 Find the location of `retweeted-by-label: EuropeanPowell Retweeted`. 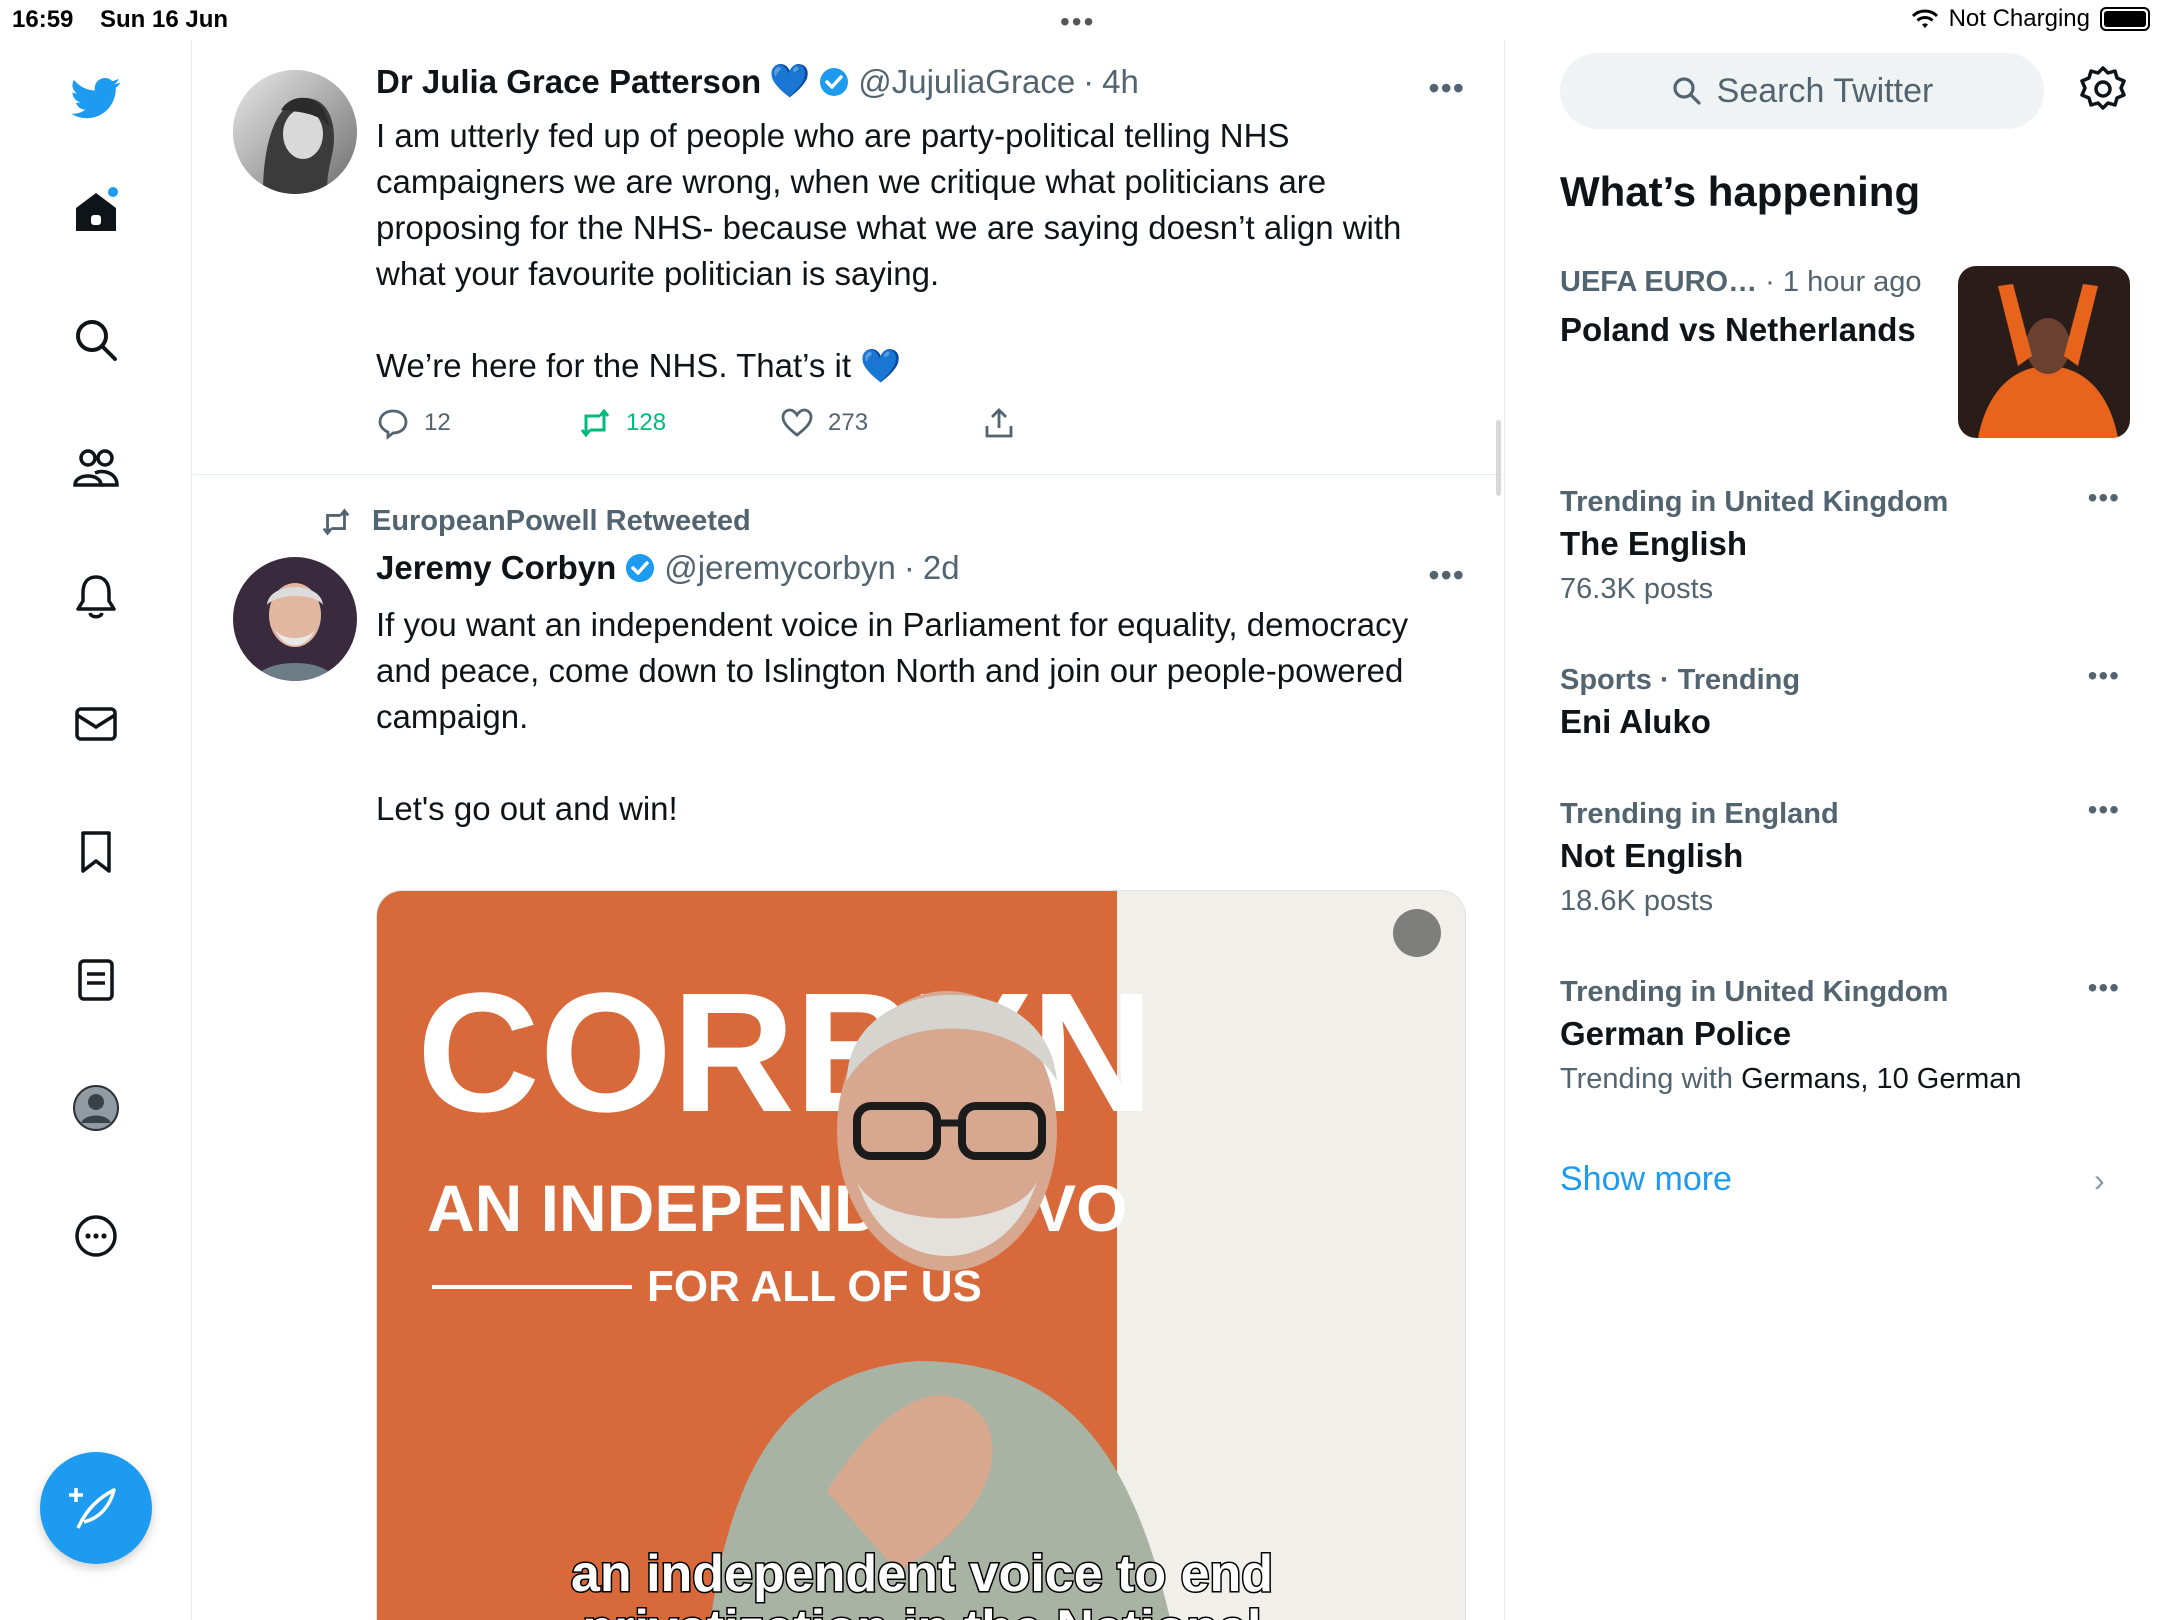

retweeted-by-label: EuropeanPowell Retweeted is located at coordinates (561, 521).